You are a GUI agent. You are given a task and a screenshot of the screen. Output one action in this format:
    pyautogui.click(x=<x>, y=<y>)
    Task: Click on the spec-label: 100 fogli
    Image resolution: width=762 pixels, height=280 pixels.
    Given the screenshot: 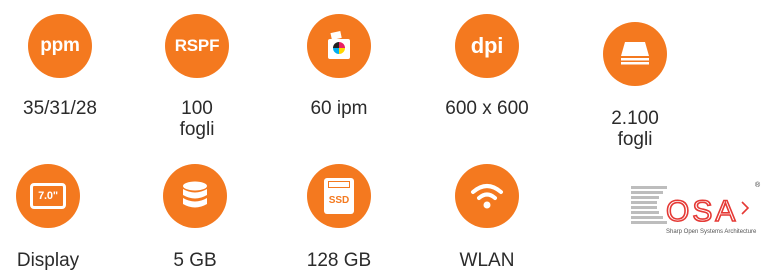 What is the action you would take?
    pyautogui.click(x=197, y=119)
    